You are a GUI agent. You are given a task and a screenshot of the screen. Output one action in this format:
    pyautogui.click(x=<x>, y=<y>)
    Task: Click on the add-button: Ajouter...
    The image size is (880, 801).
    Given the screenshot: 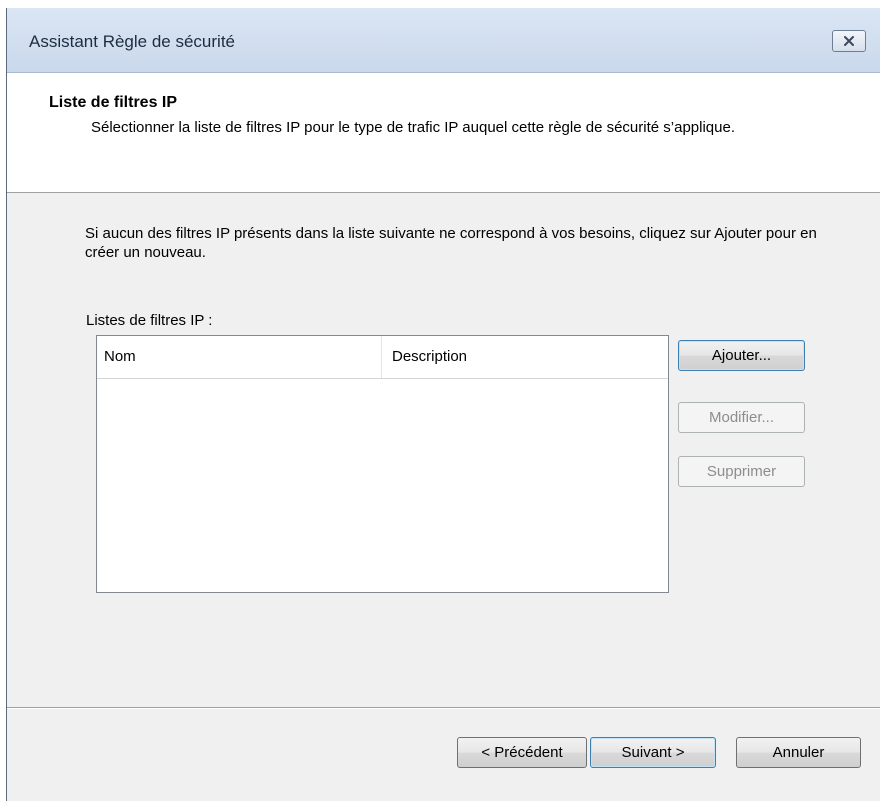 What is the action you would take?
    pyautogui.click(x=741, y=355)
    